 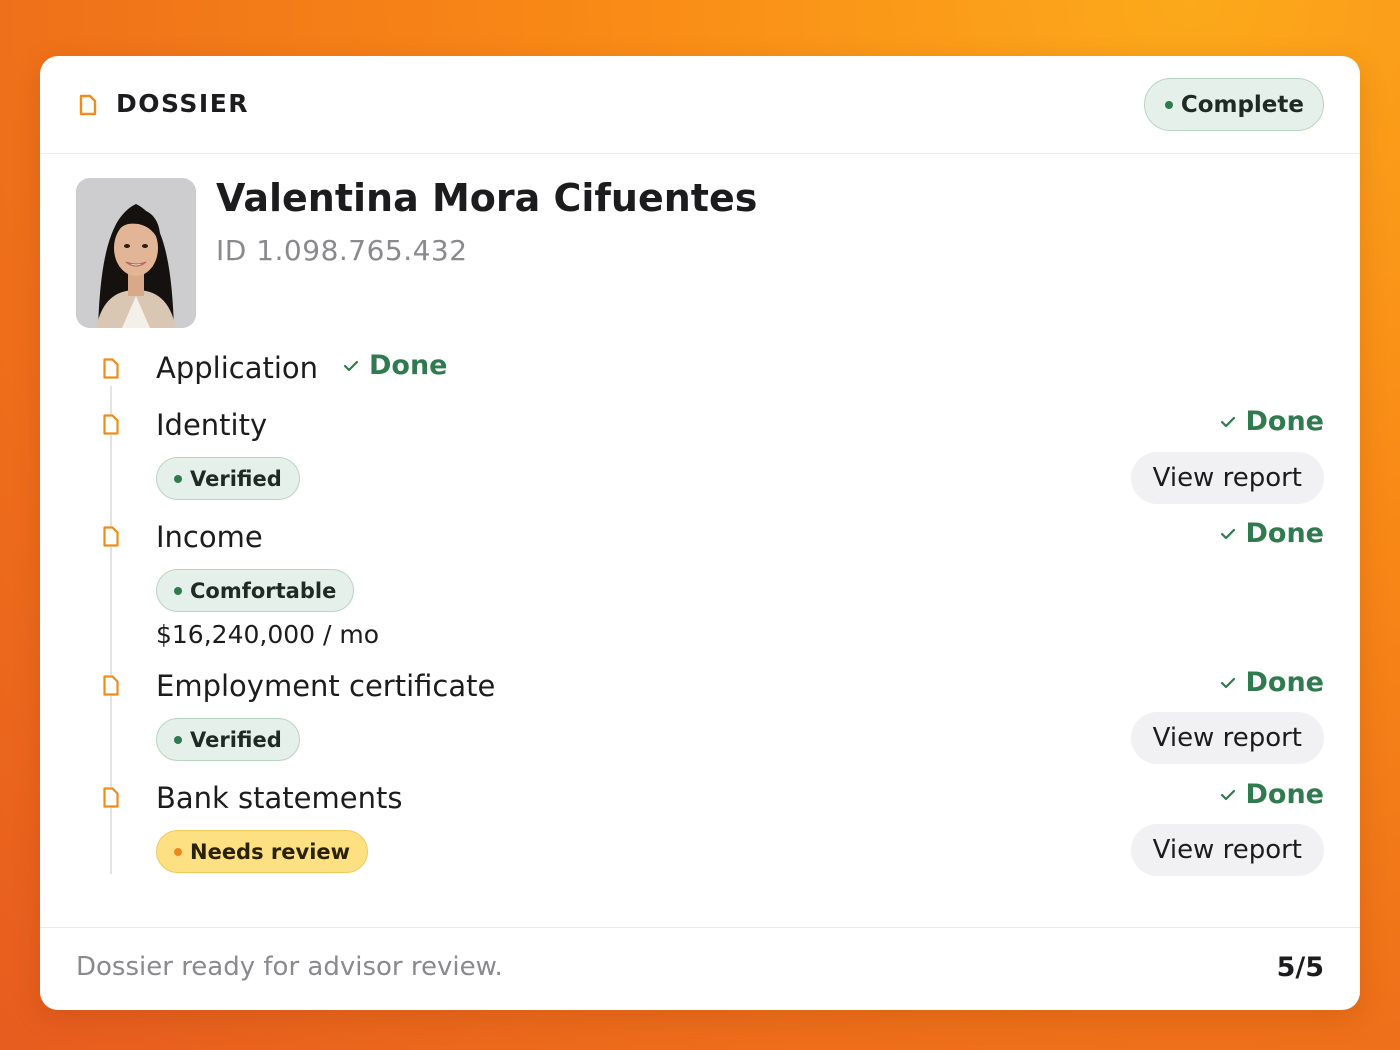 I want to click on progress-count: 5/5, so click(x=1300, y=967).